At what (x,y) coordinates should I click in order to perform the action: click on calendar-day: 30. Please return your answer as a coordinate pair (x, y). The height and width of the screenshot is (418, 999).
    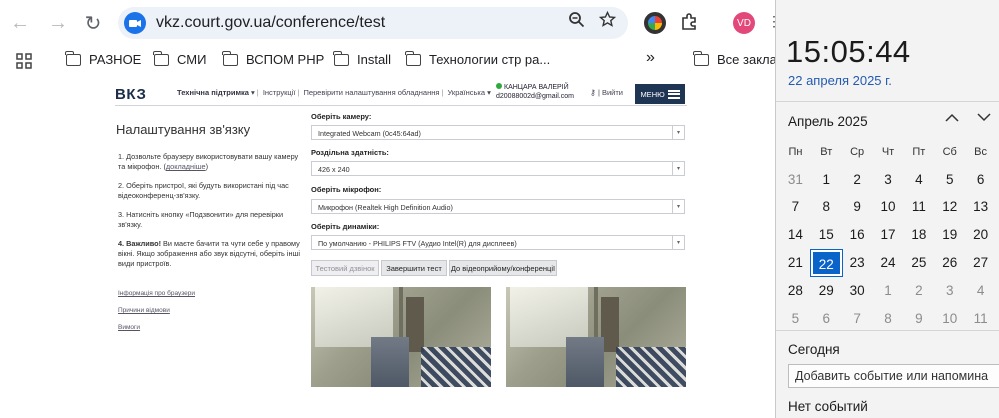
    Looking at the image, I should click on (857, 291).